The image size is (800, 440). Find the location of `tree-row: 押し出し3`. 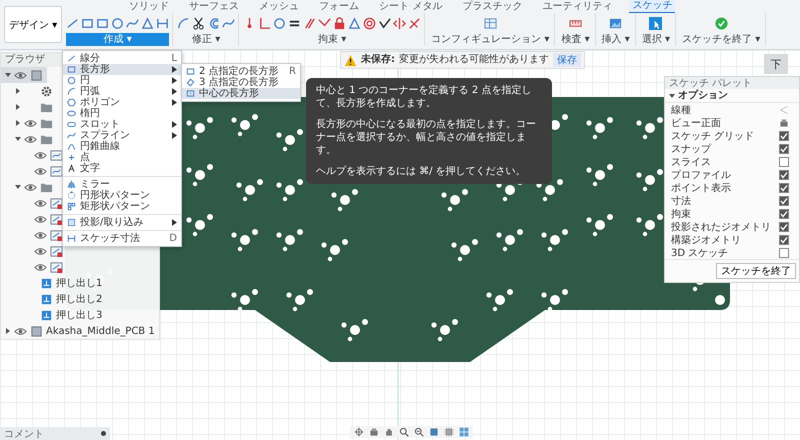

tree-row: 押し出し3 is located at coordinates (53, 315).